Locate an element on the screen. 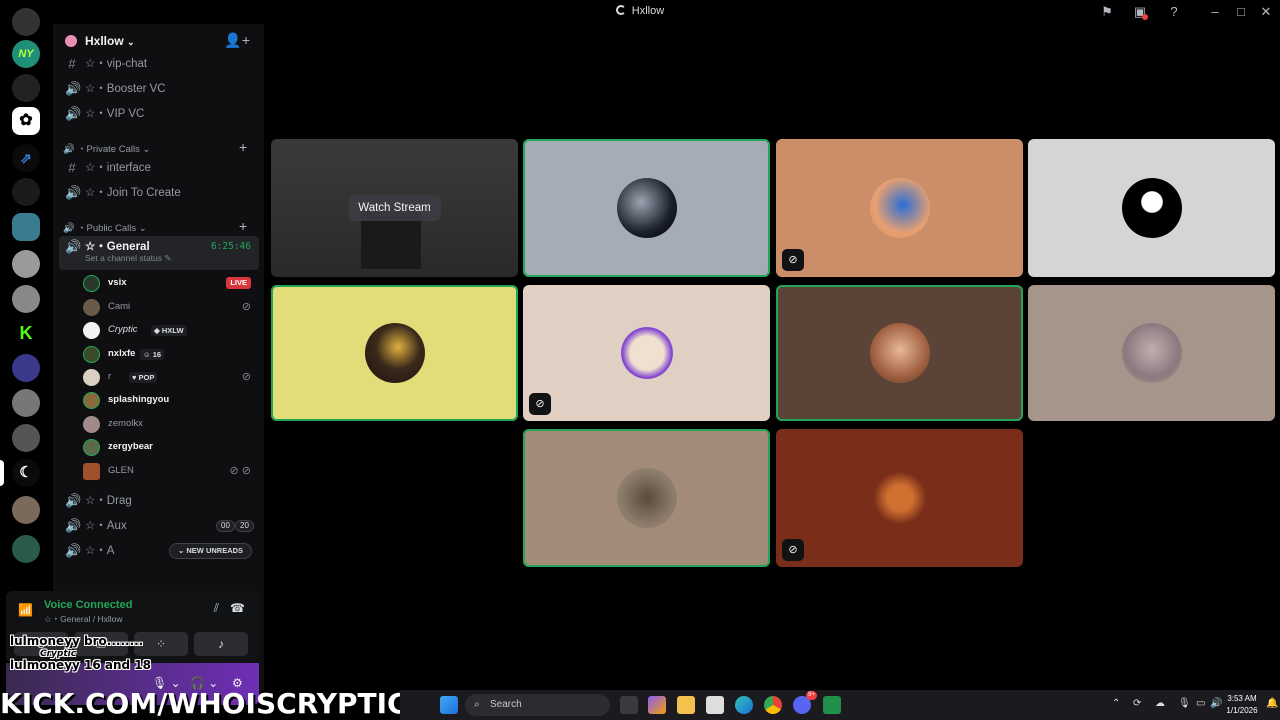 This screenshot has height=720, width=1280. server-tag: ◆ HXLW is located at coordinates (169, 330).